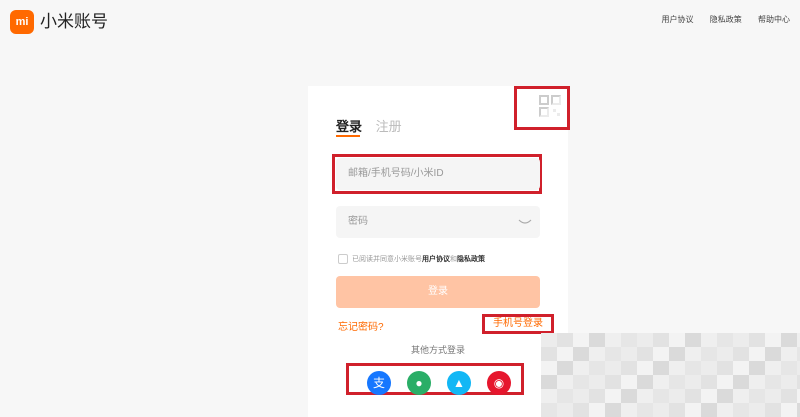 The width and height of the screenshot is (800, 417). What do you see at coordinates (369, 126) in the screenshot?
I see `login-tabs: 登录 注册` at bounding box center [369, 126].